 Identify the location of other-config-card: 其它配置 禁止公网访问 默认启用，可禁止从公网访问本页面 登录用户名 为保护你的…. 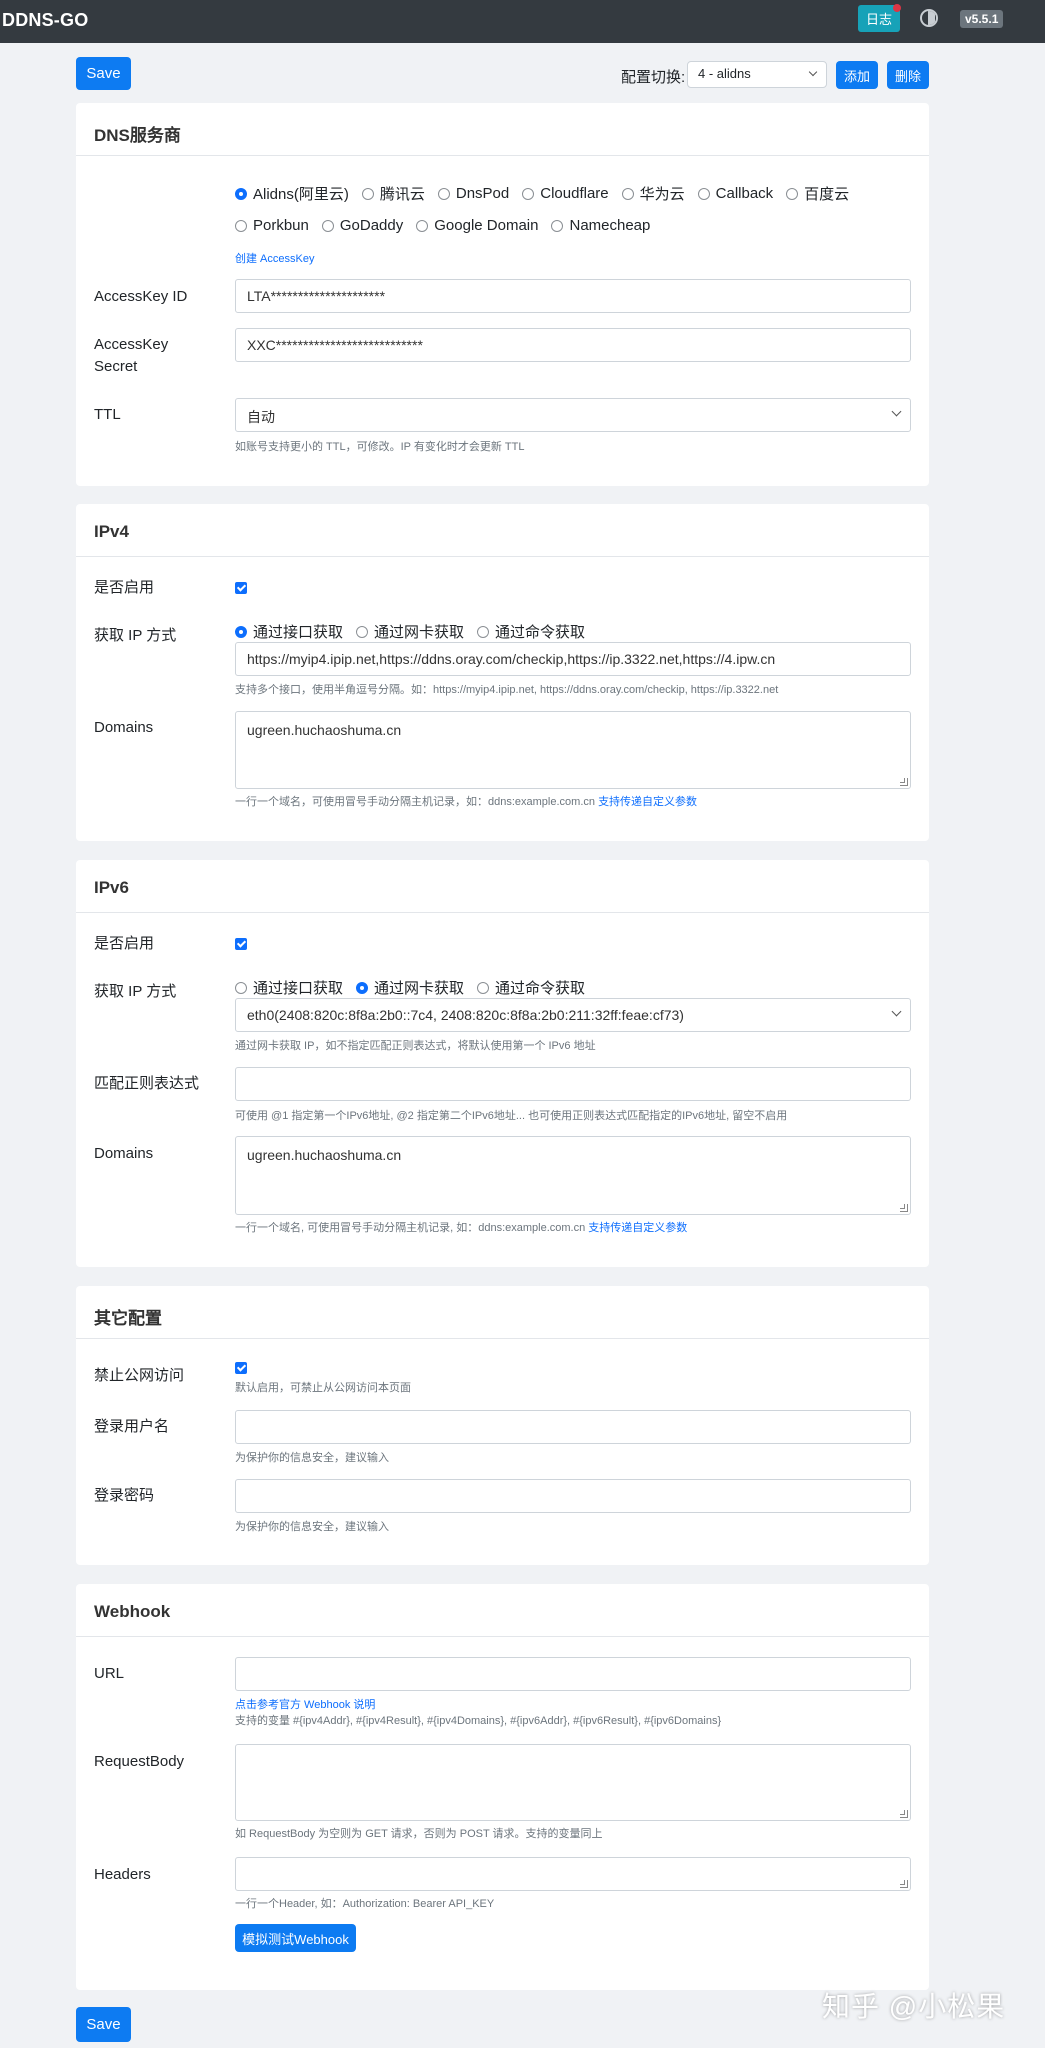
(502, 1425).